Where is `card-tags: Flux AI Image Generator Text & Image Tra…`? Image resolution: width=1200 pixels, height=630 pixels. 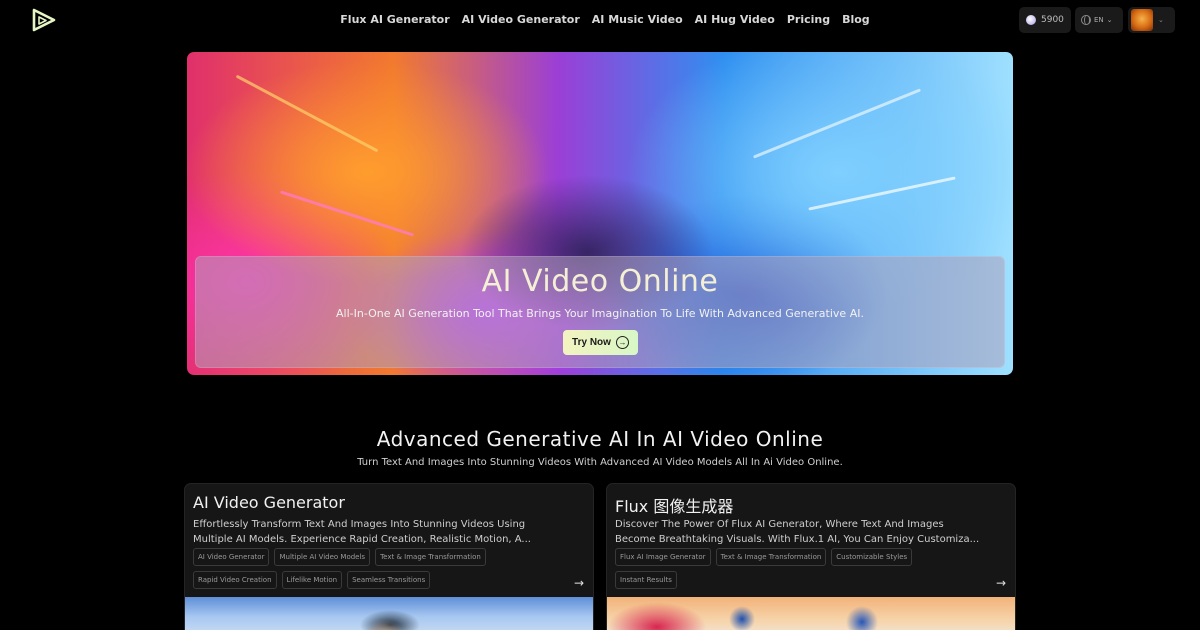 card-tags: Flux AI Image Generator Text & Image Tra… is located at coordinates (790, 568).